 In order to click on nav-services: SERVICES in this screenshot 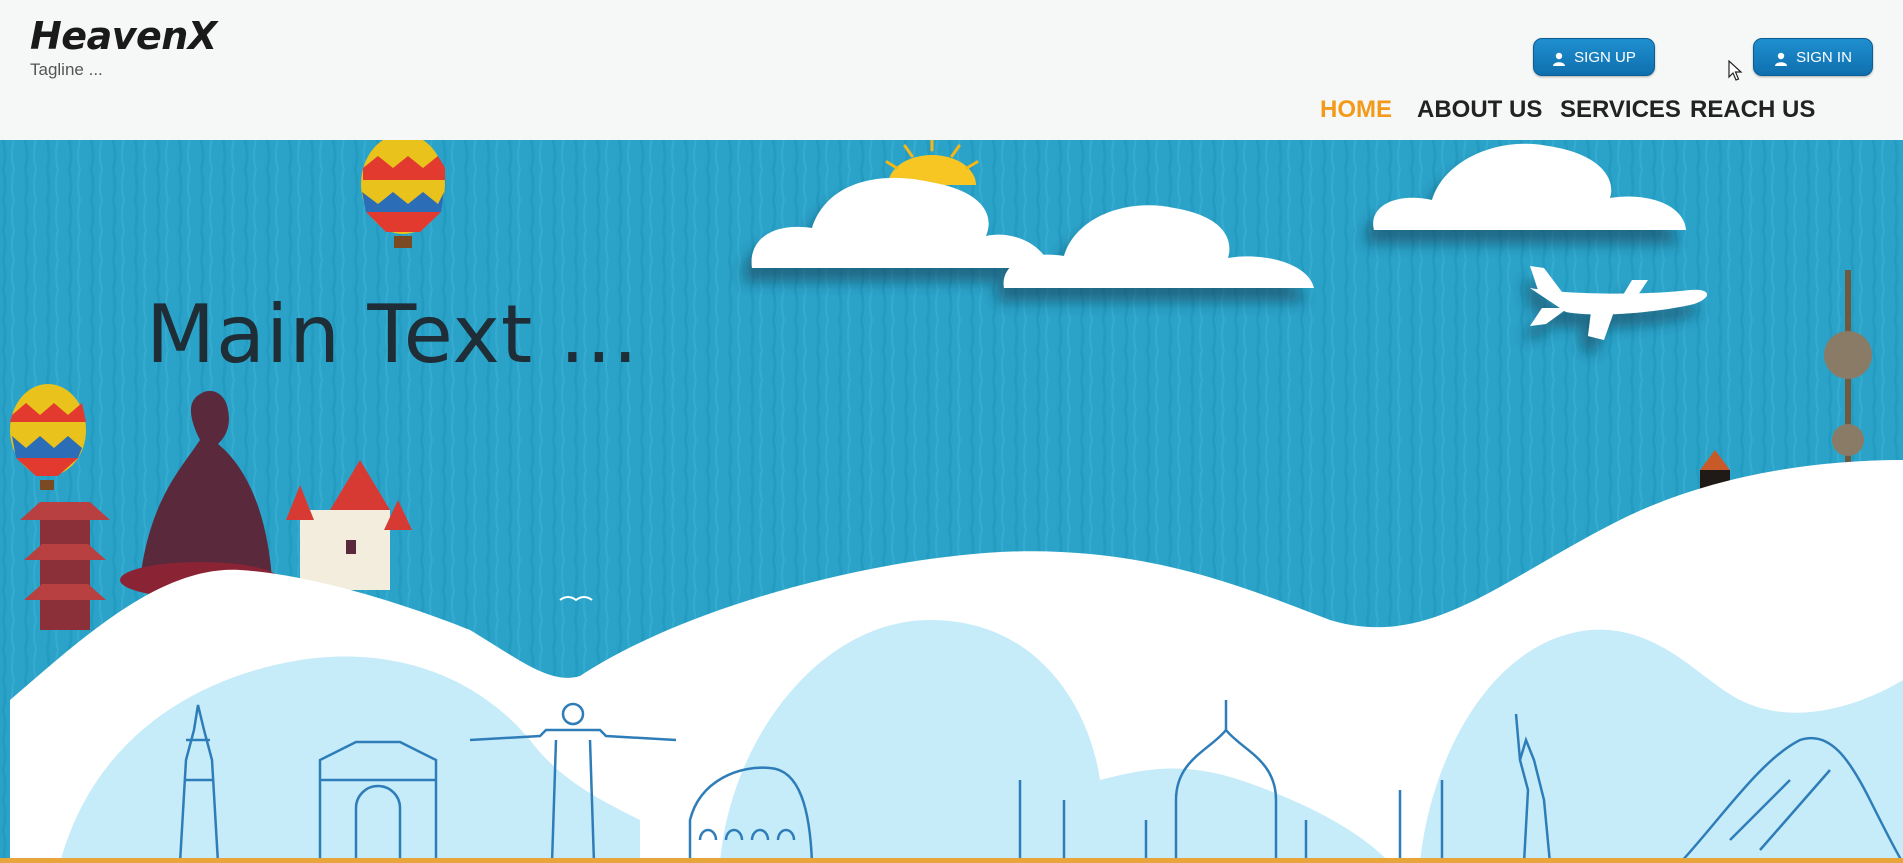, I will do `click(1620, 110)`.